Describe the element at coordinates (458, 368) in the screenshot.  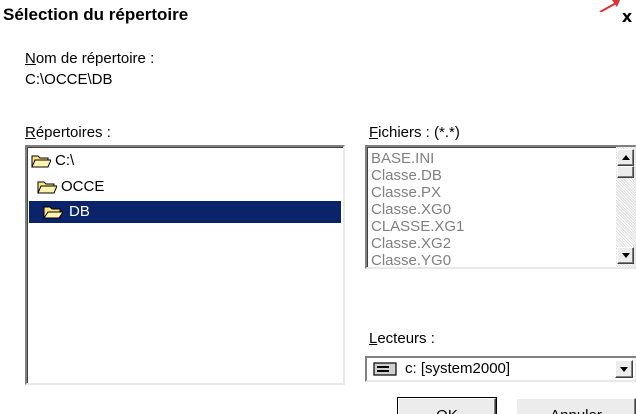
I see `selected-drive: c: [system2000]` at that location.